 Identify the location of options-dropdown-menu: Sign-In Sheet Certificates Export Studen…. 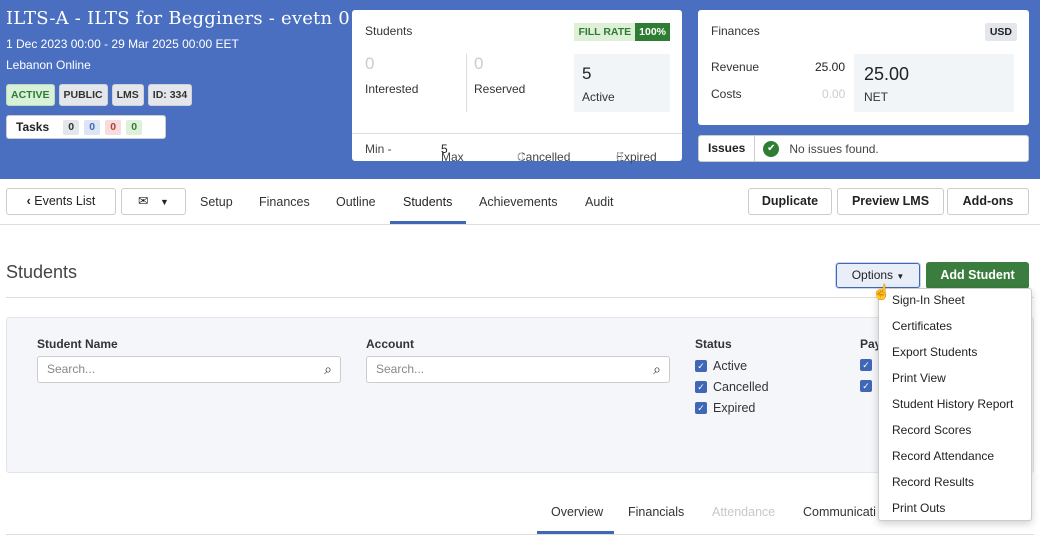
(955, 404).